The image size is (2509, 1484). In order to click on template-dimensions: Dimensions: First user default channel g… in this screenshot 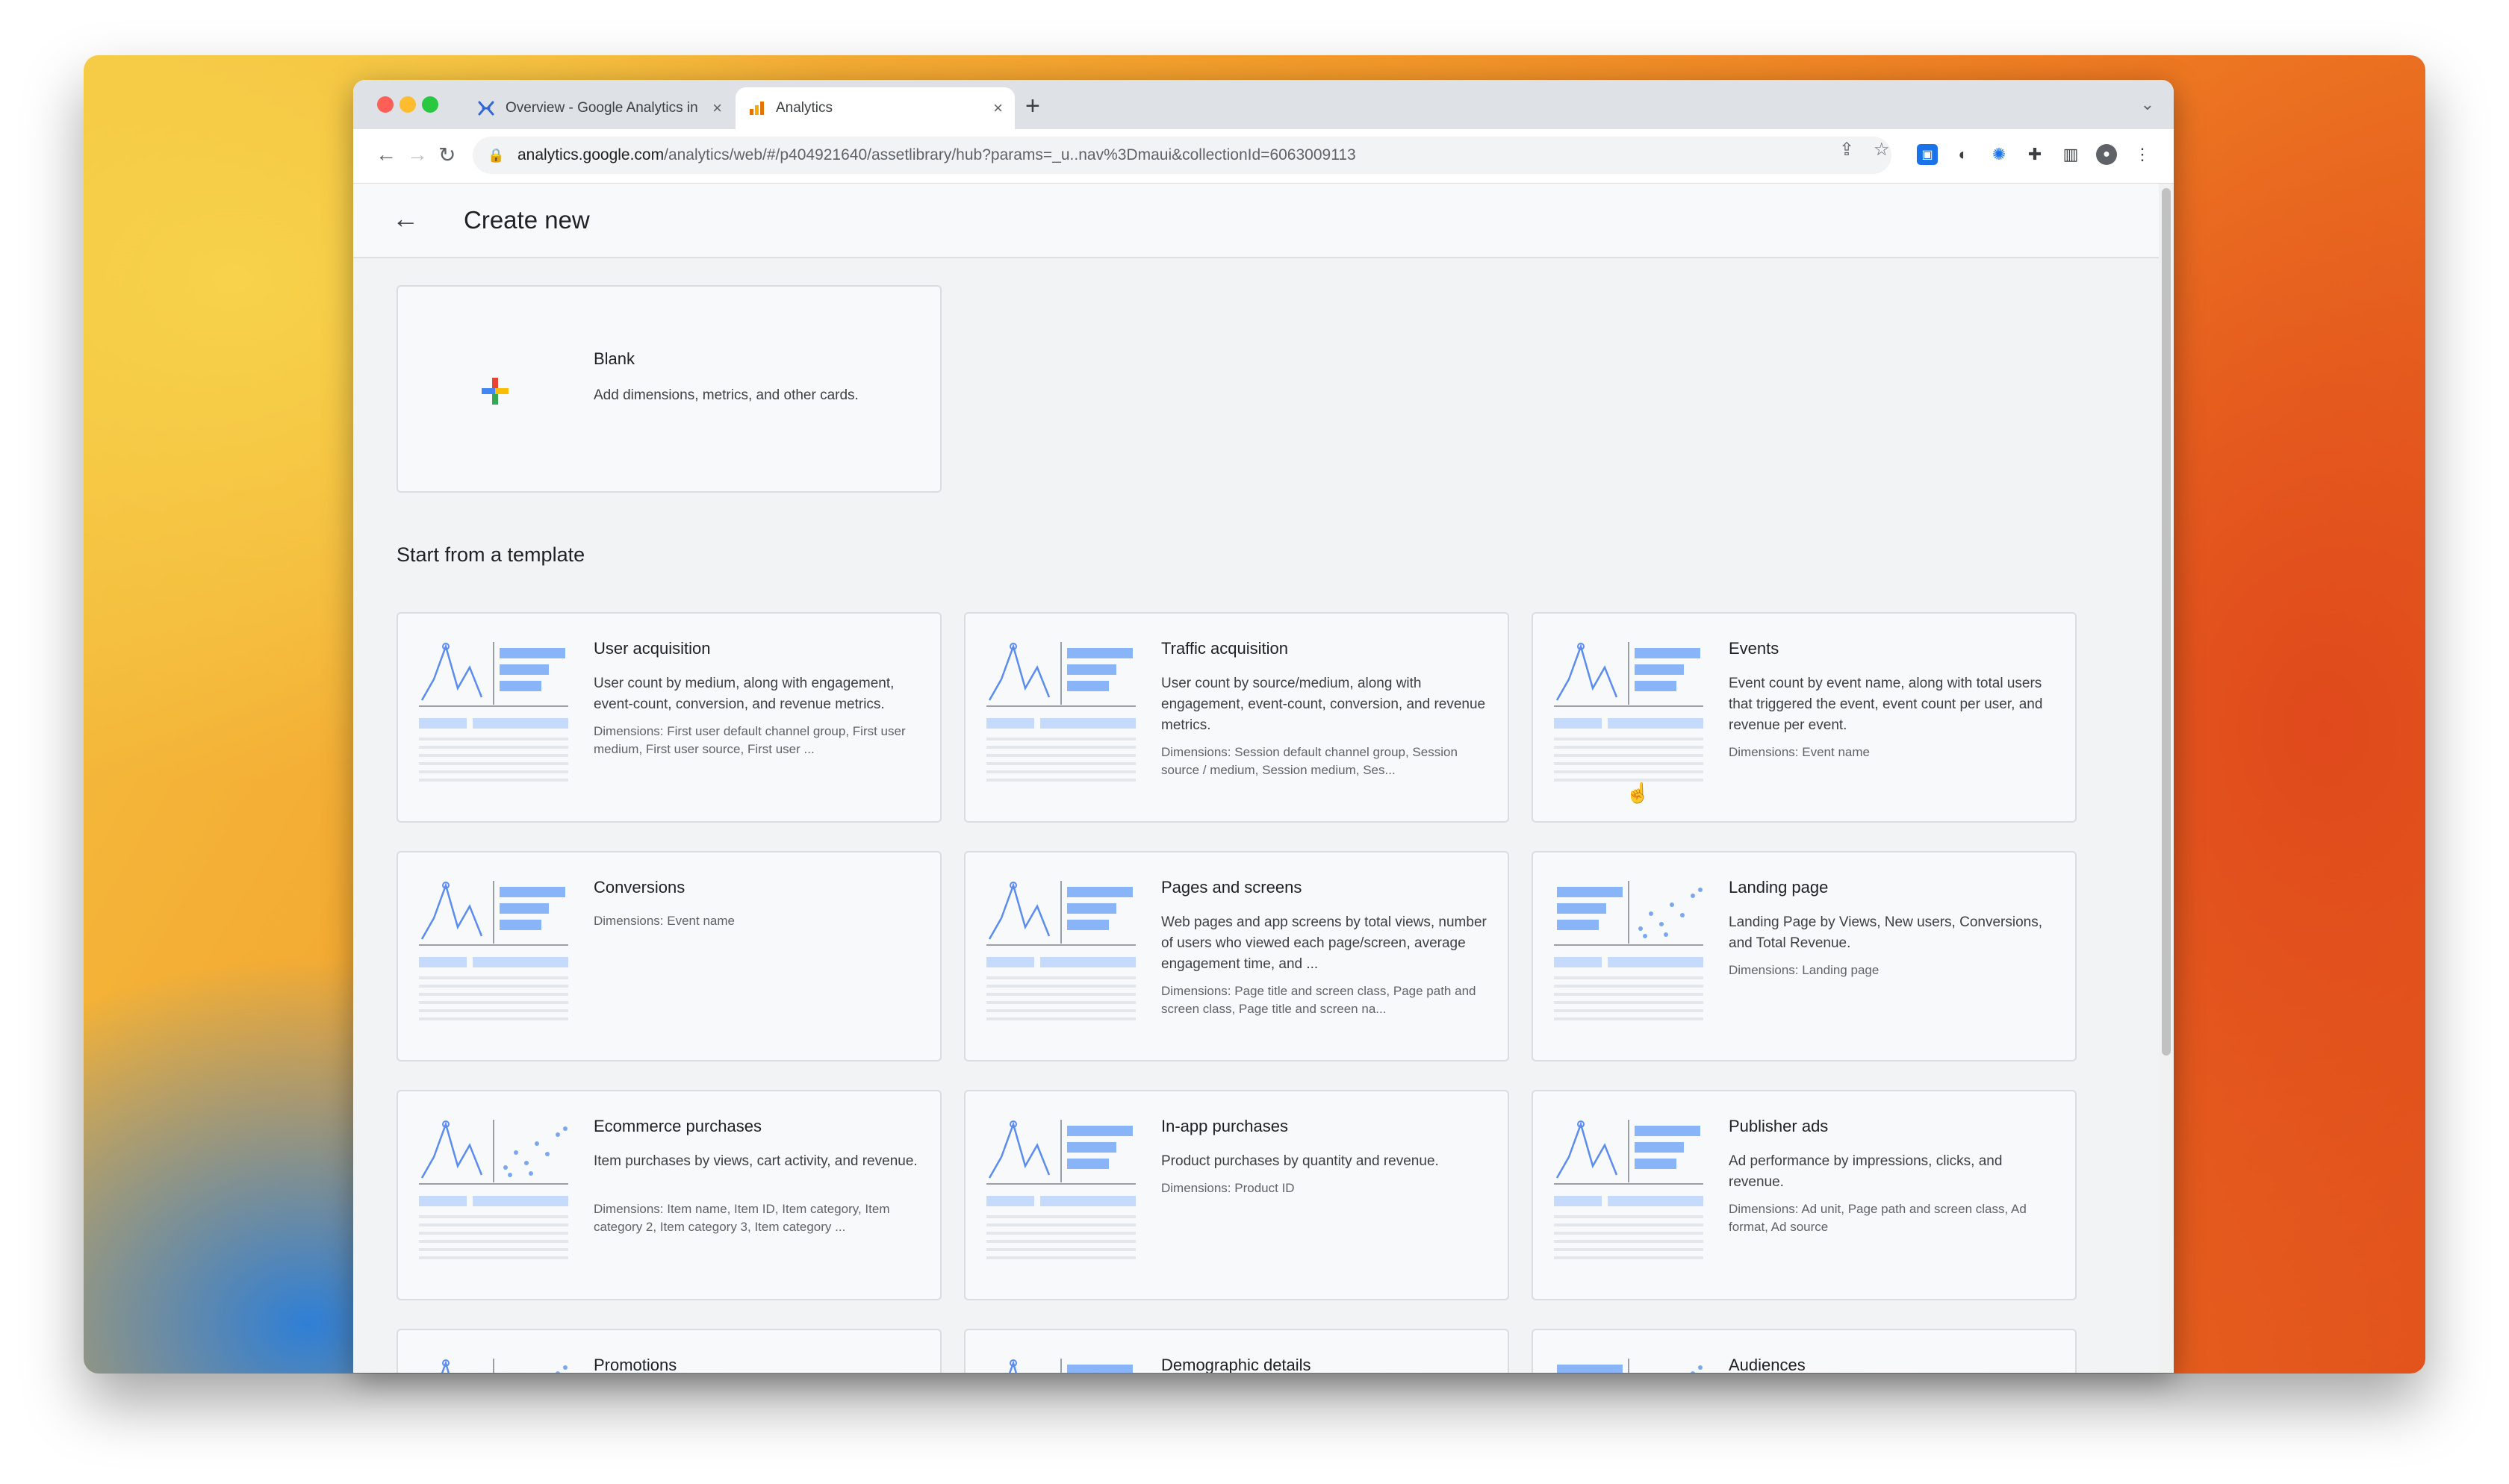, I will do `click(750, 740)`.